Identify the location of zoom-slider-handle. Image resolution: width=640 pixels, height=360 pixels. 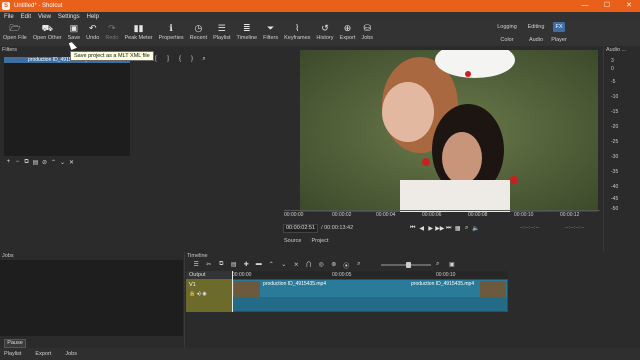
(408, 265).